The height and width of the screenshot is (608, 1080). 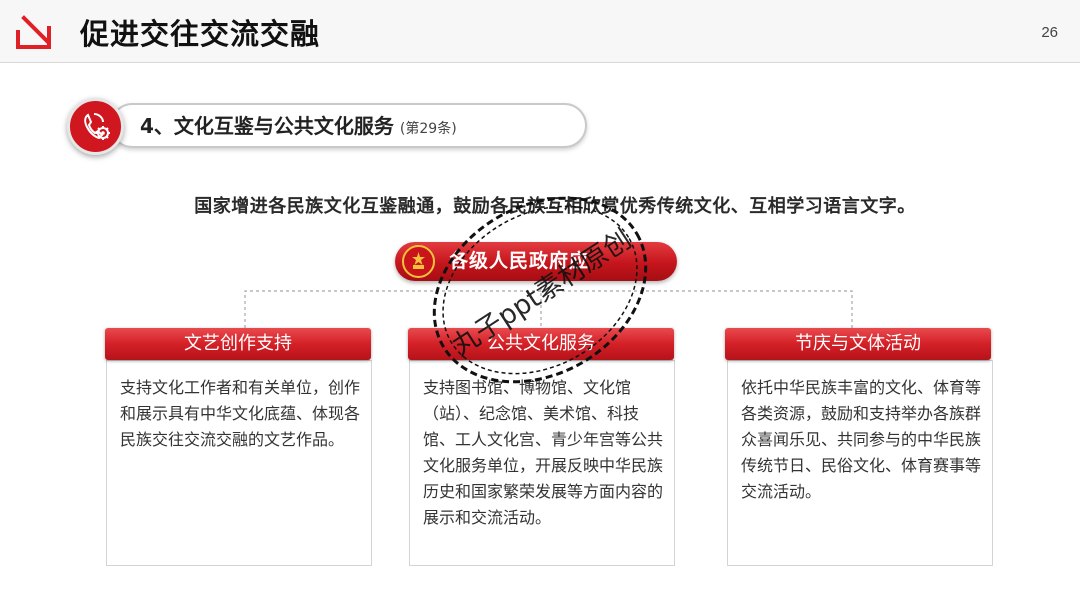 I want to click on card-header-art-creation: 文艺创作支持, so click(x=238, y=344).